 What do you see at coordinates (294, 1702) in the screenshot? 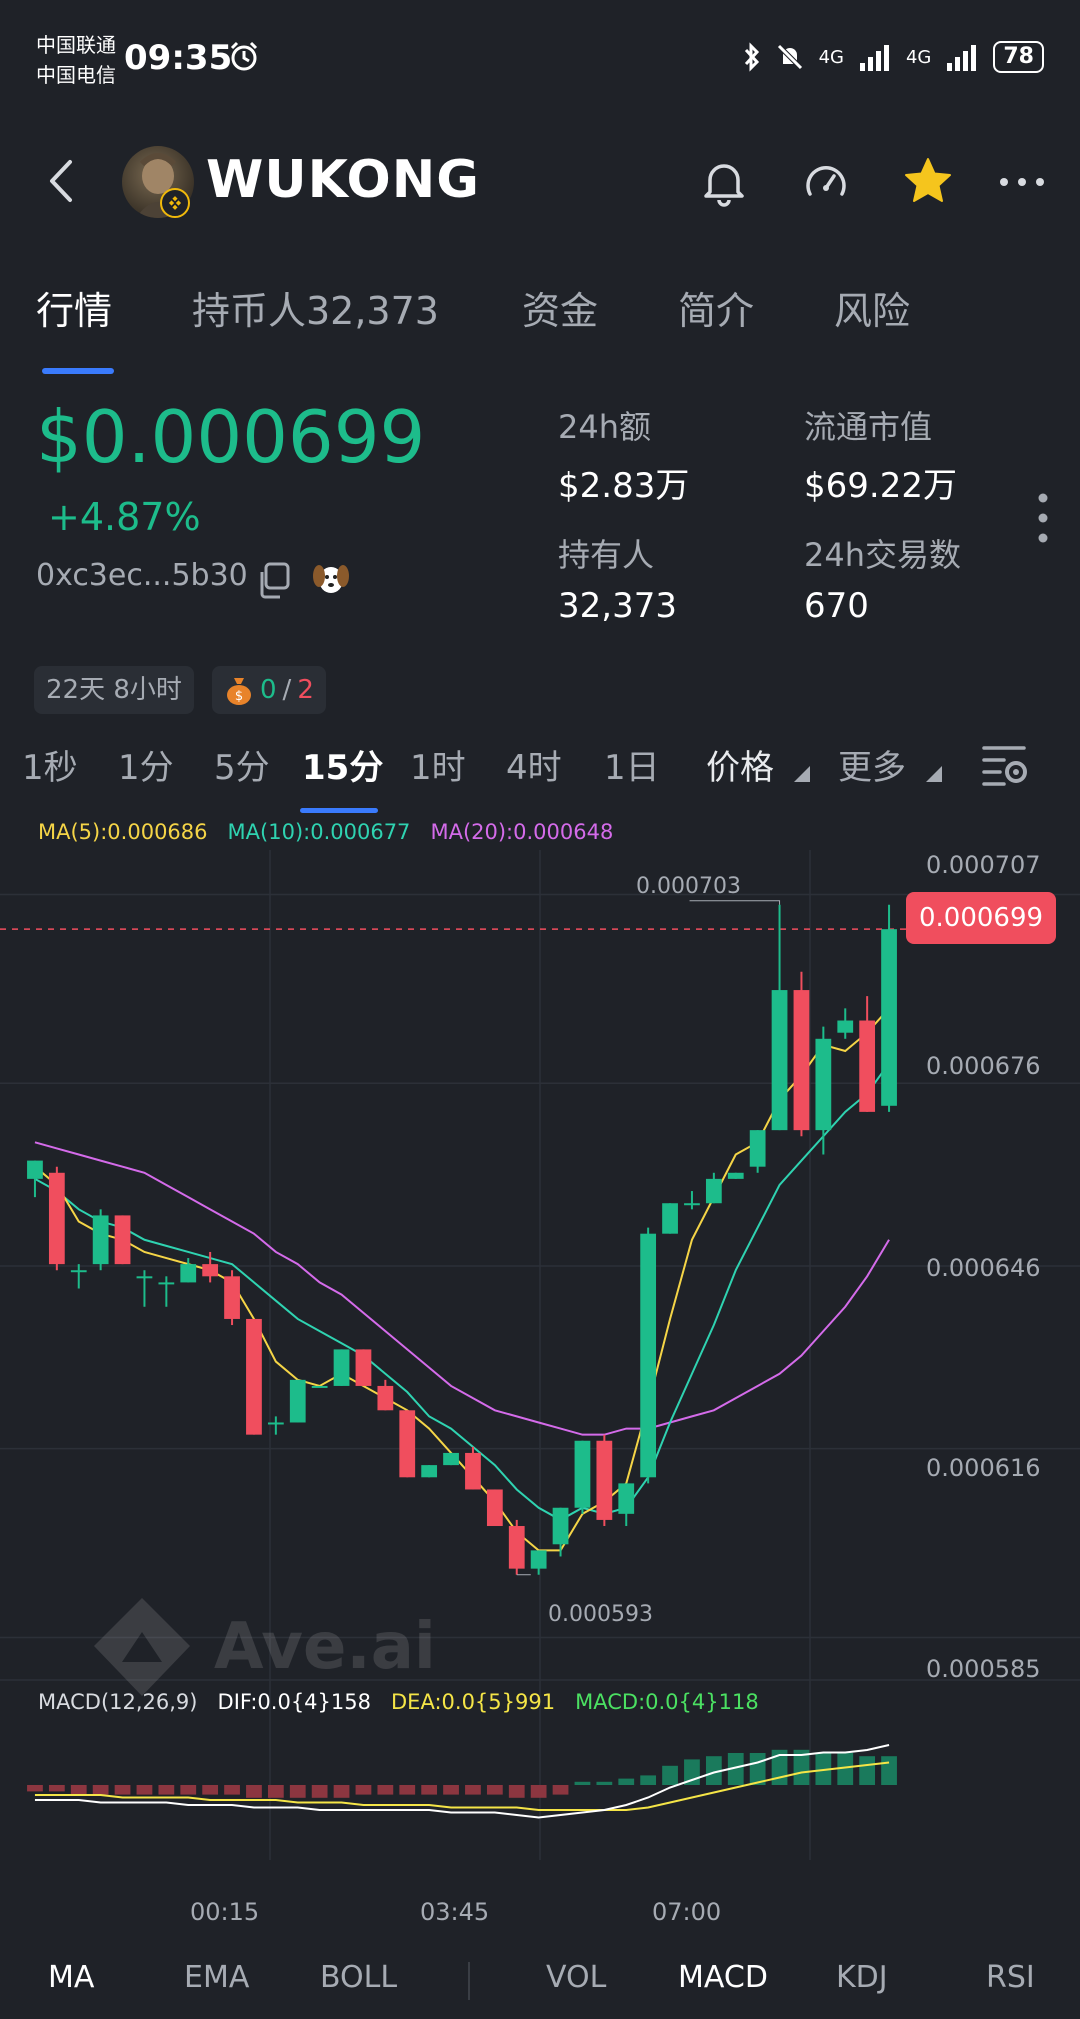
I see `dif-legend: DIF:0.0{4}158` at bounding box center [294, 1702].